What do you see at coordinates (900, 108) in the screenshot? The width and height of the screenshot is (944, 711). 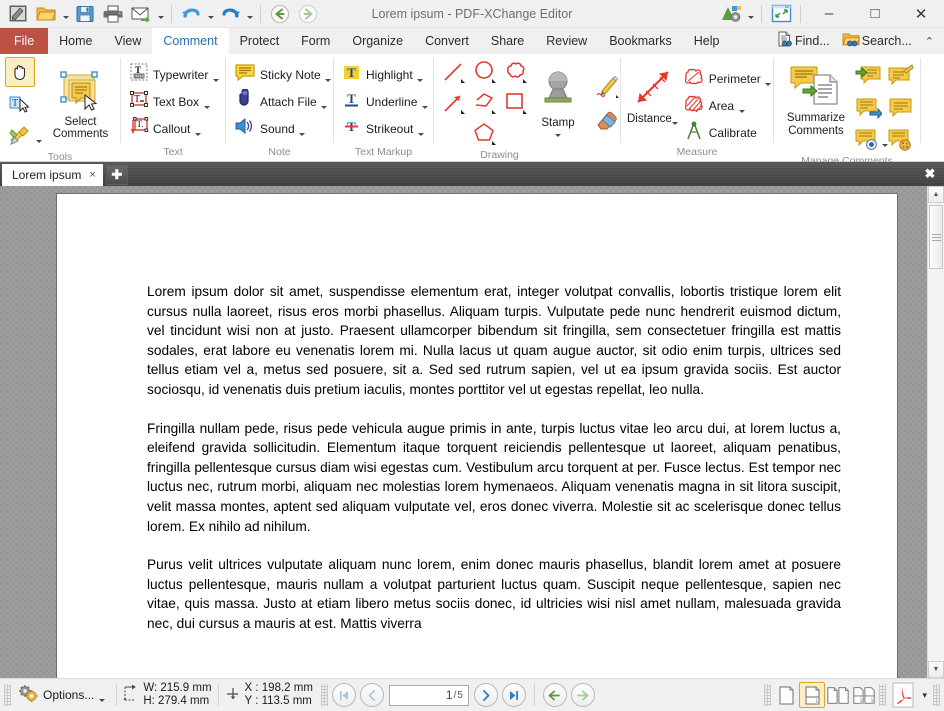 I see `comments-list-icon` at bounding box center [900, 108].